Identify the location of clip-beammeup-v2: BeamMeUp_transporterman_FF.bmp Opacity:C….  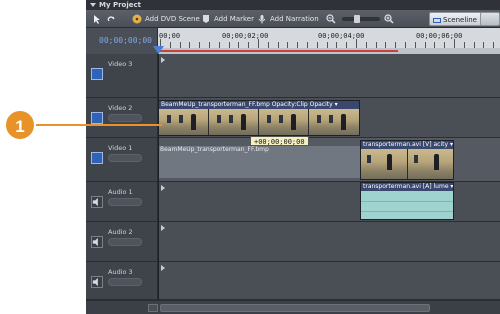
(259, 118).